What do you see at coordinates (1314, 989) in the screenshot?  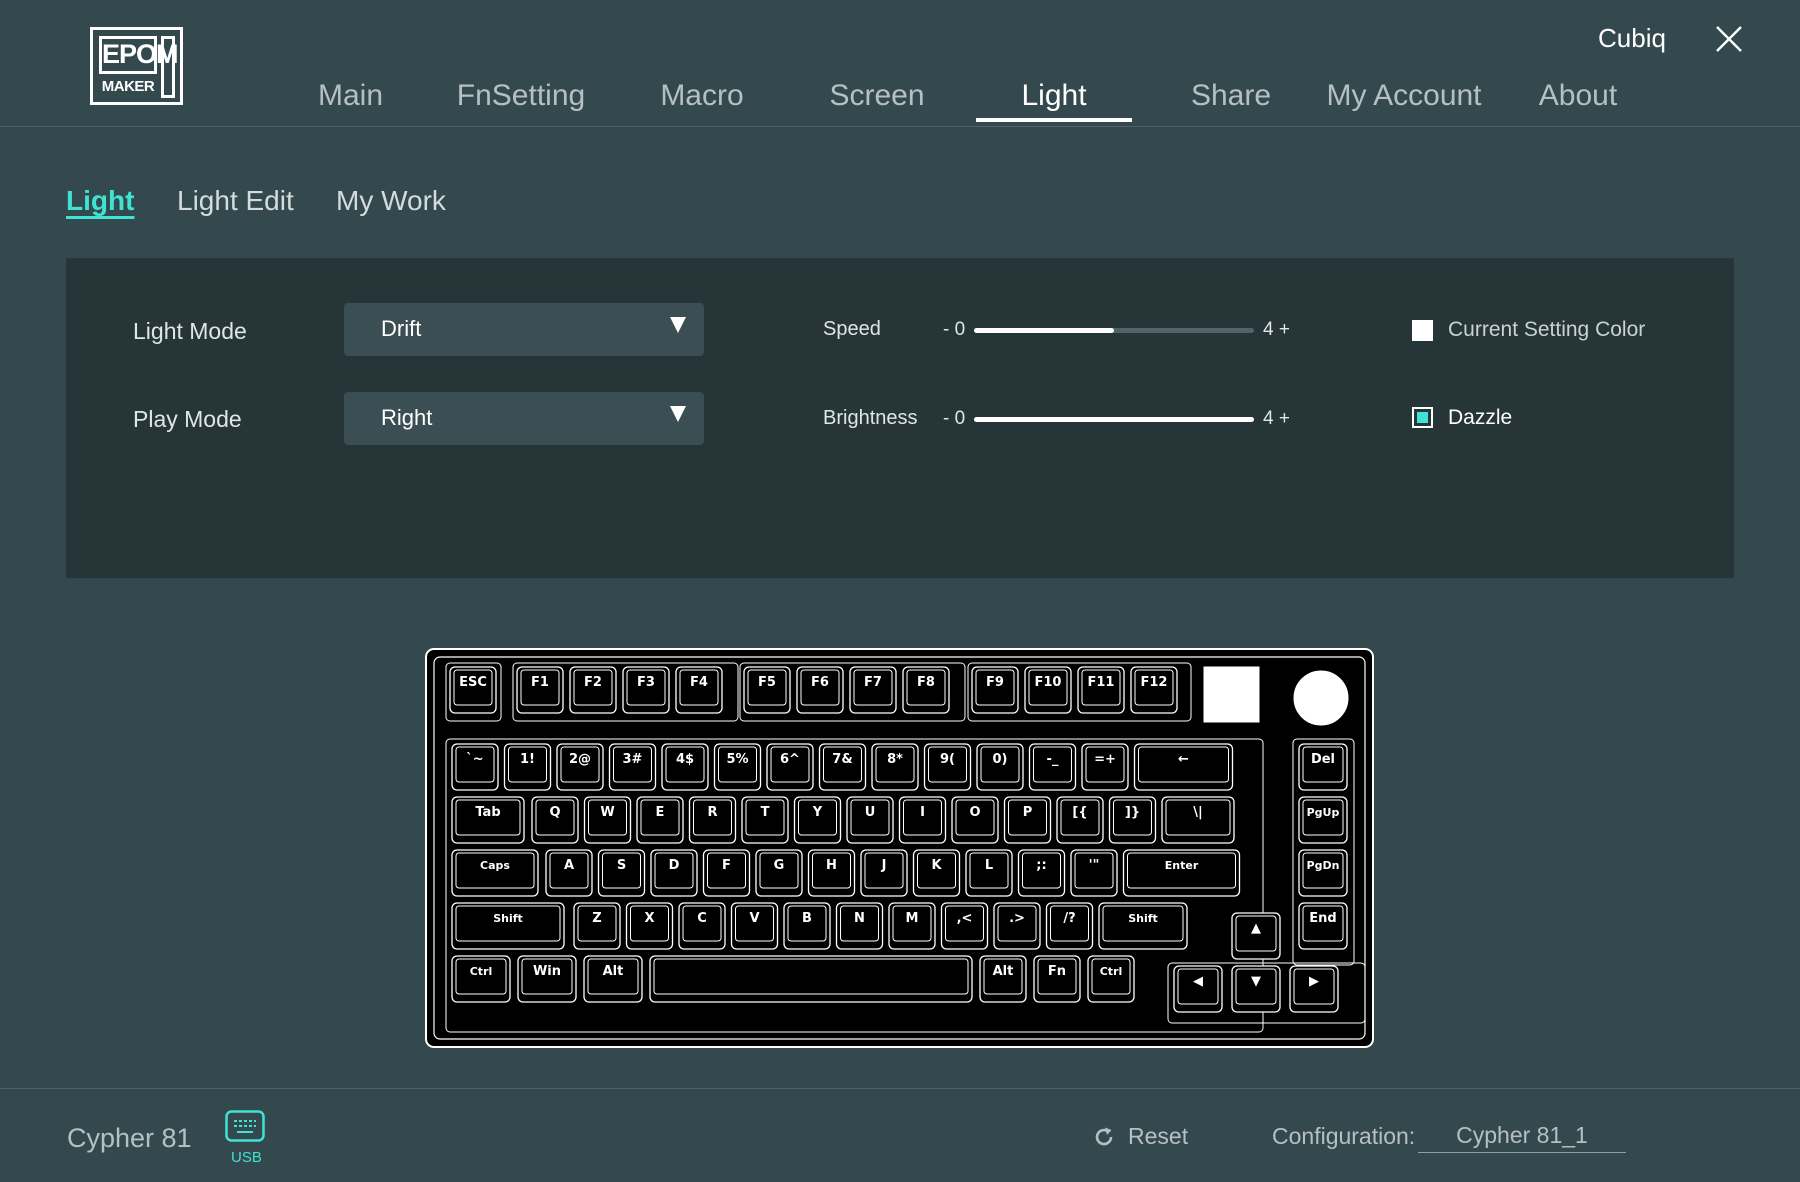 I see `key-symbol: ▶` at bounding box center [1314, 989].